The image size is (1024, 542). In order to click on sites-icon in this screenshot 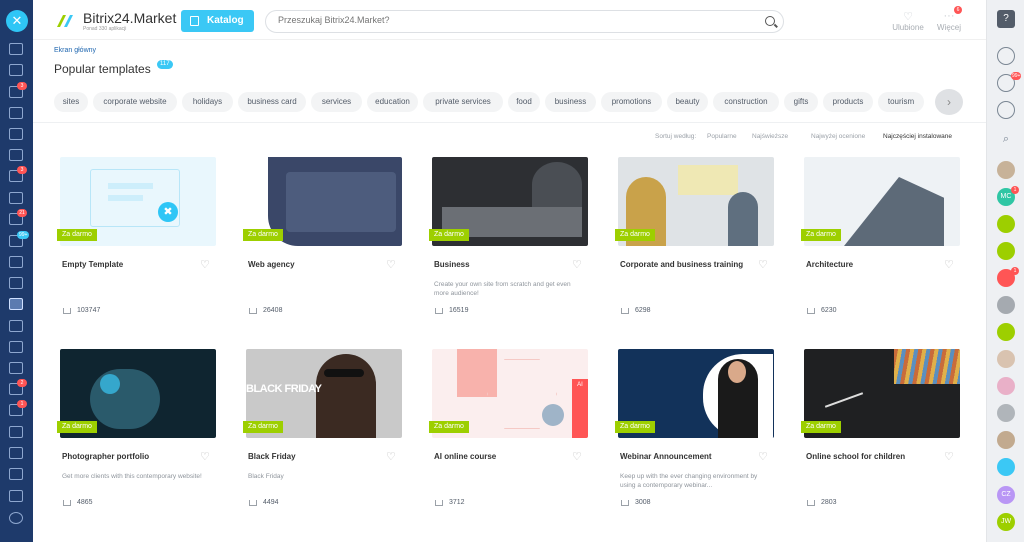, I will do `click(16, 283)`.